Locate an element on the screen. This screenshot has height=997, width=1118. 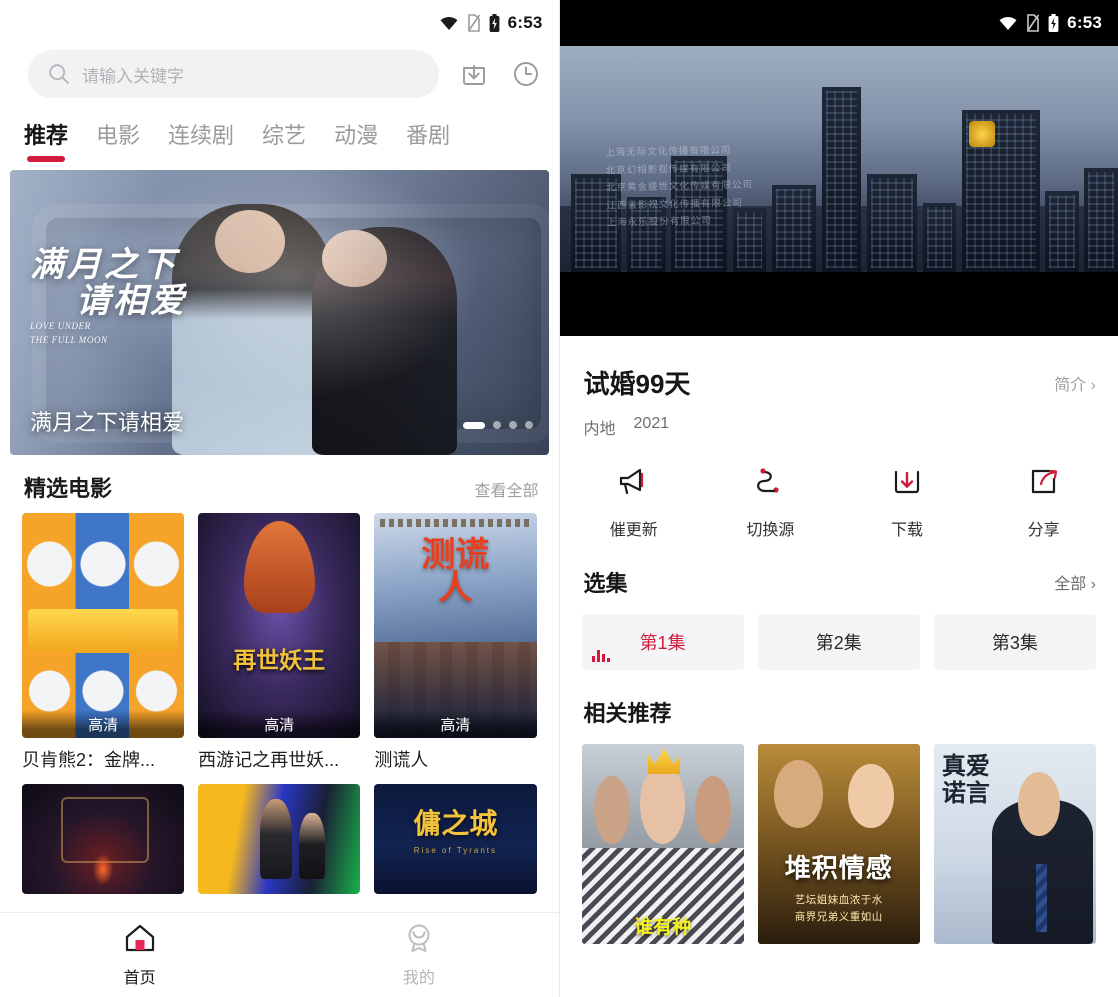
action-download: 下载 is located at coordinates (907, 502).